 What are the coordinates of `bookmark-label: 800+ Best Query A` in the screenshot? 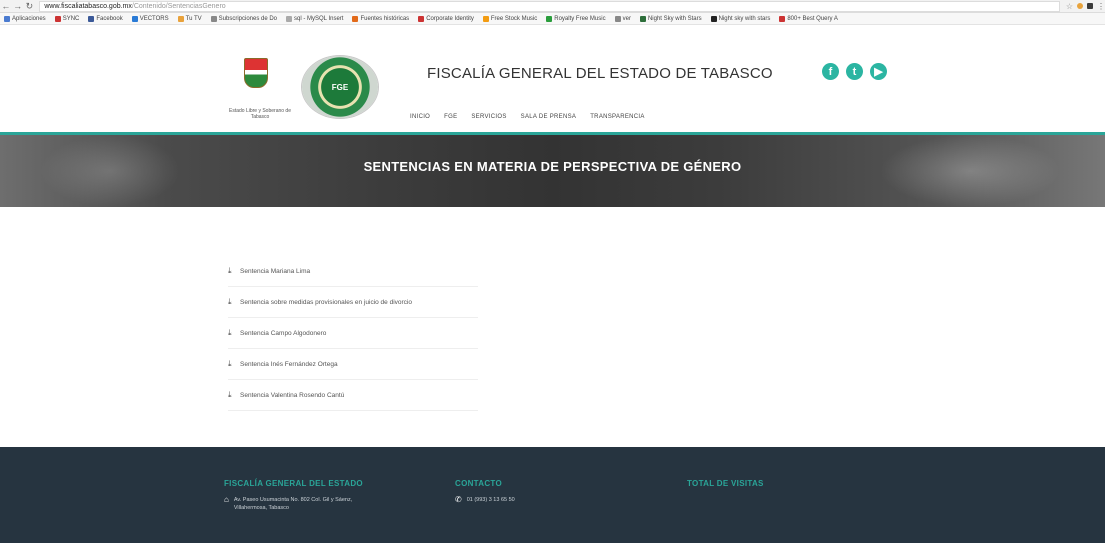 It's located at (812, 18).